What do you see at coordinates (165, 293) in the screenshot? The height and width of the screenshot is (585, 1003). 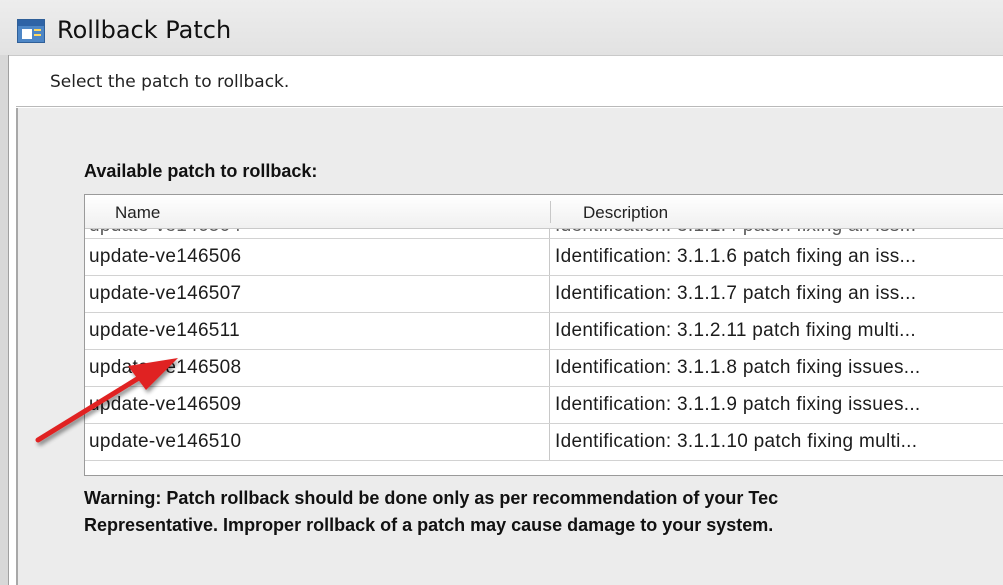 I see `patch-name: update-ve146507` at bounding box center [165, 293].